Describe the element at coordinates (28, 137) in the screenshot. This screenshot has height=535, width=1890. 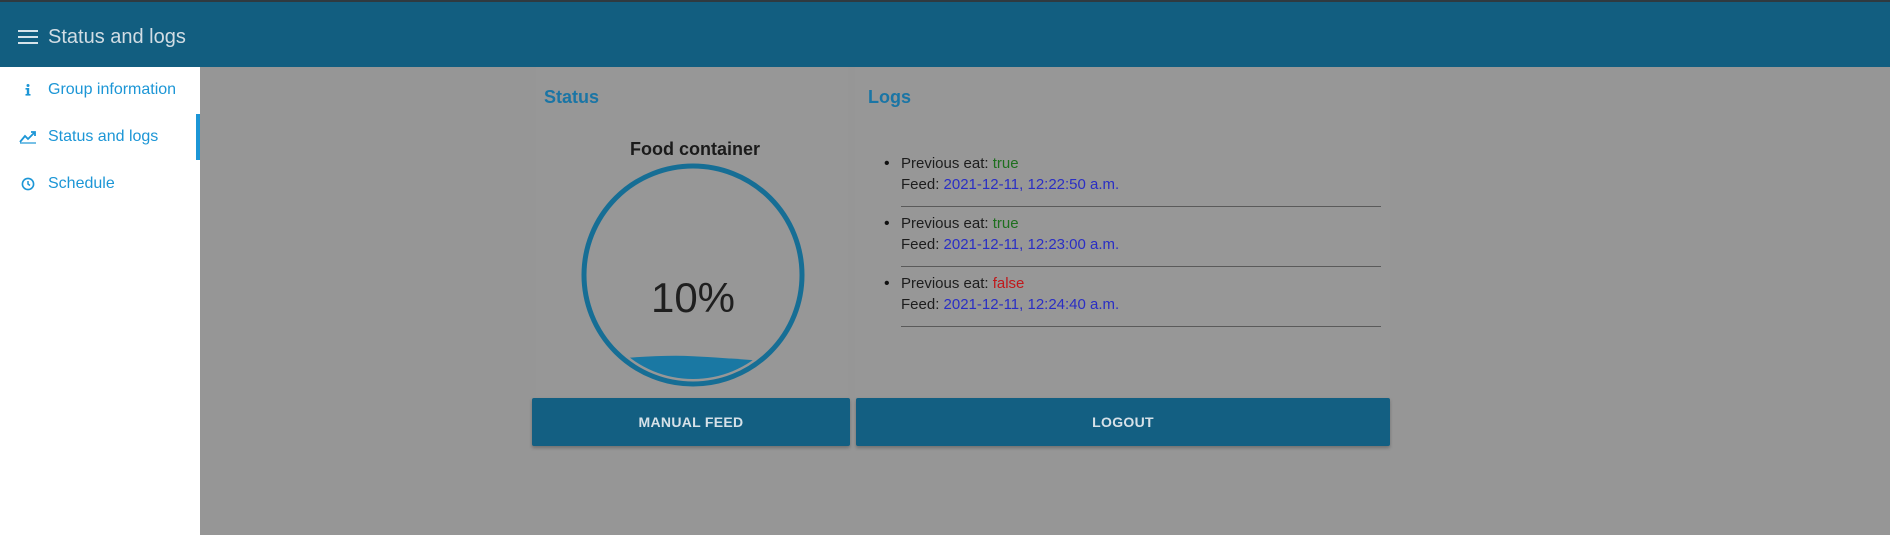
I see `chart-line-icon` at that location.